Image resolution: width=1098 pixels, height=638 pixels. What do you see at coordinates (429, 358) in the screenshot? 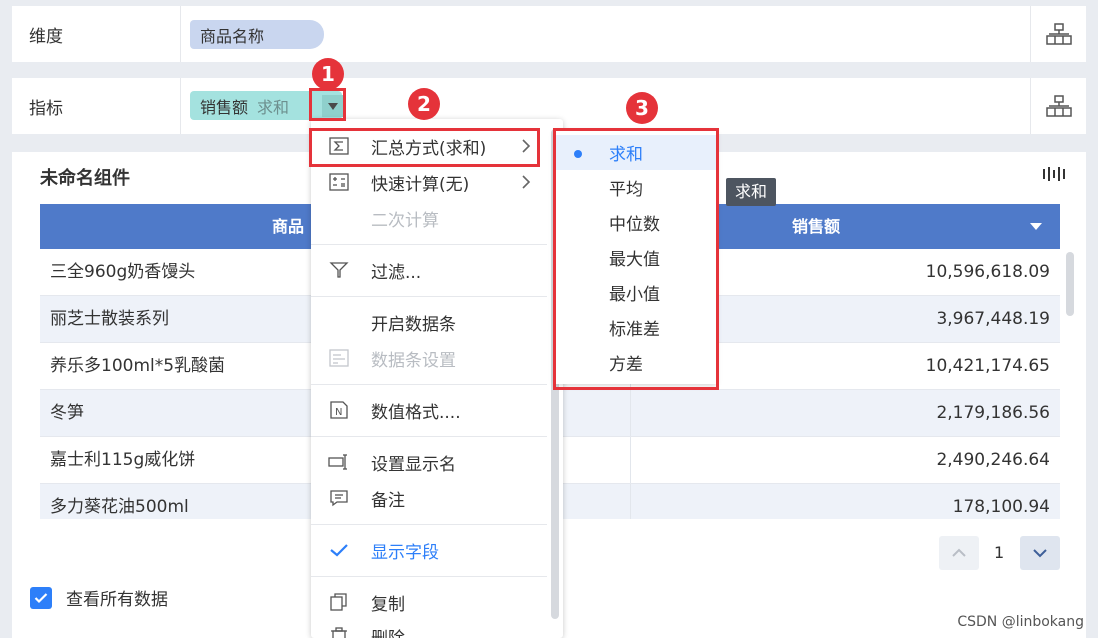
I see `menu-item-databar-settings: 数据条设置` at bounding box center [429, 358].